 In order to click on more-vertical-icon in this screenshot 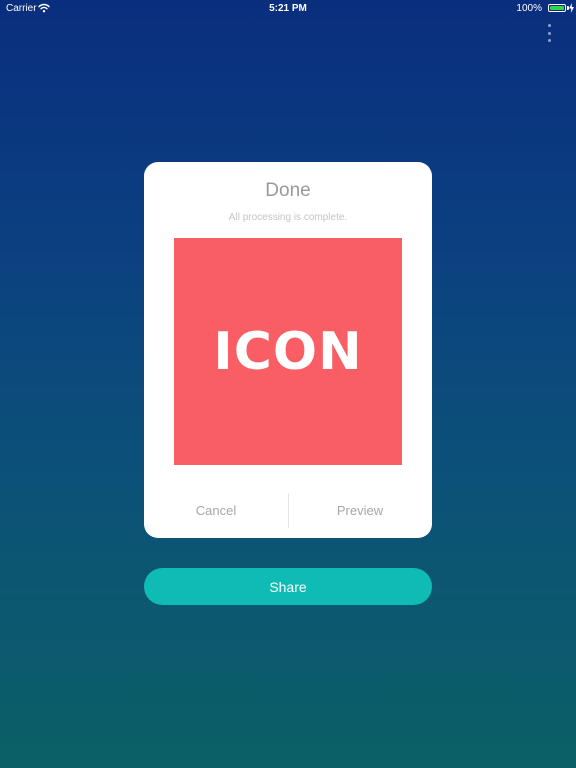, I will do `click(549, 33)`.